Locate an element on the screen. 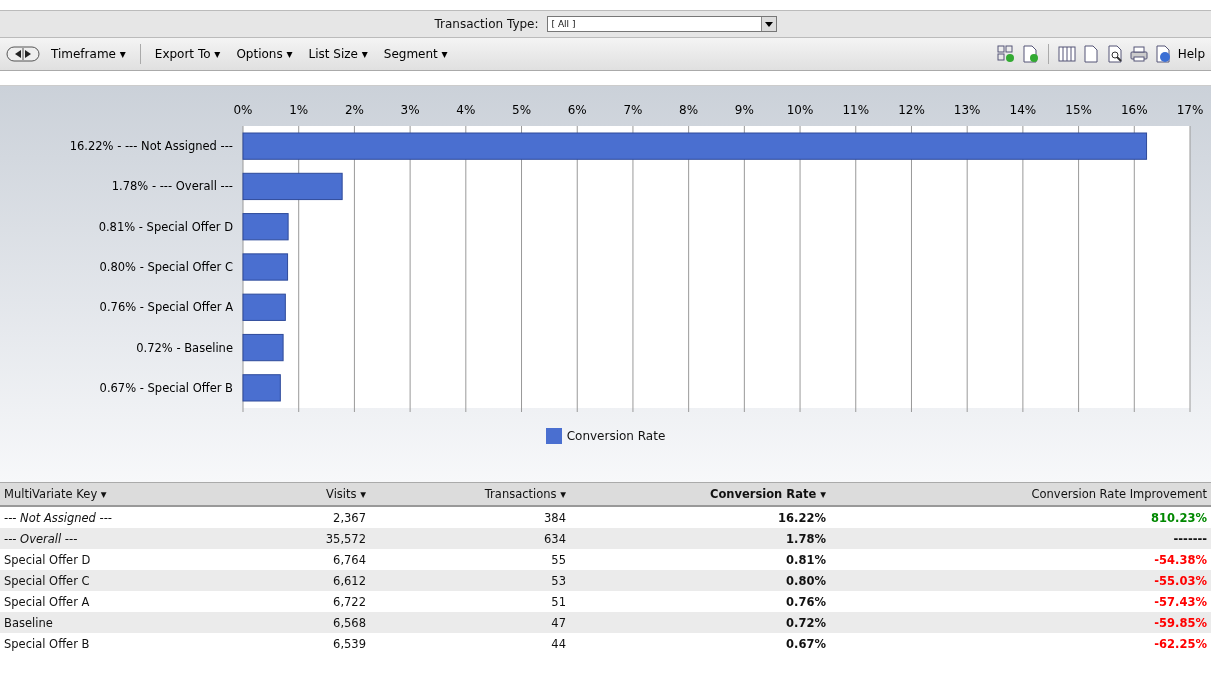 The image size is (1211, 696). column-header: Transactions ▾ is located at coordinates (470, 494).